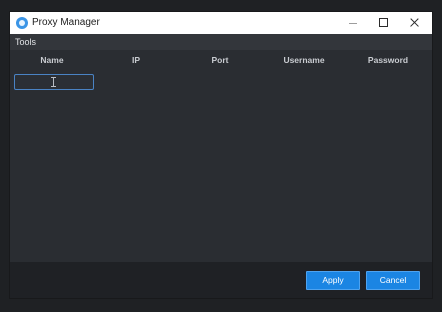 Image resolution: width=442 pixels, height=312 pixels. I want to click on menu-tools: Tools, so click(25, 42).